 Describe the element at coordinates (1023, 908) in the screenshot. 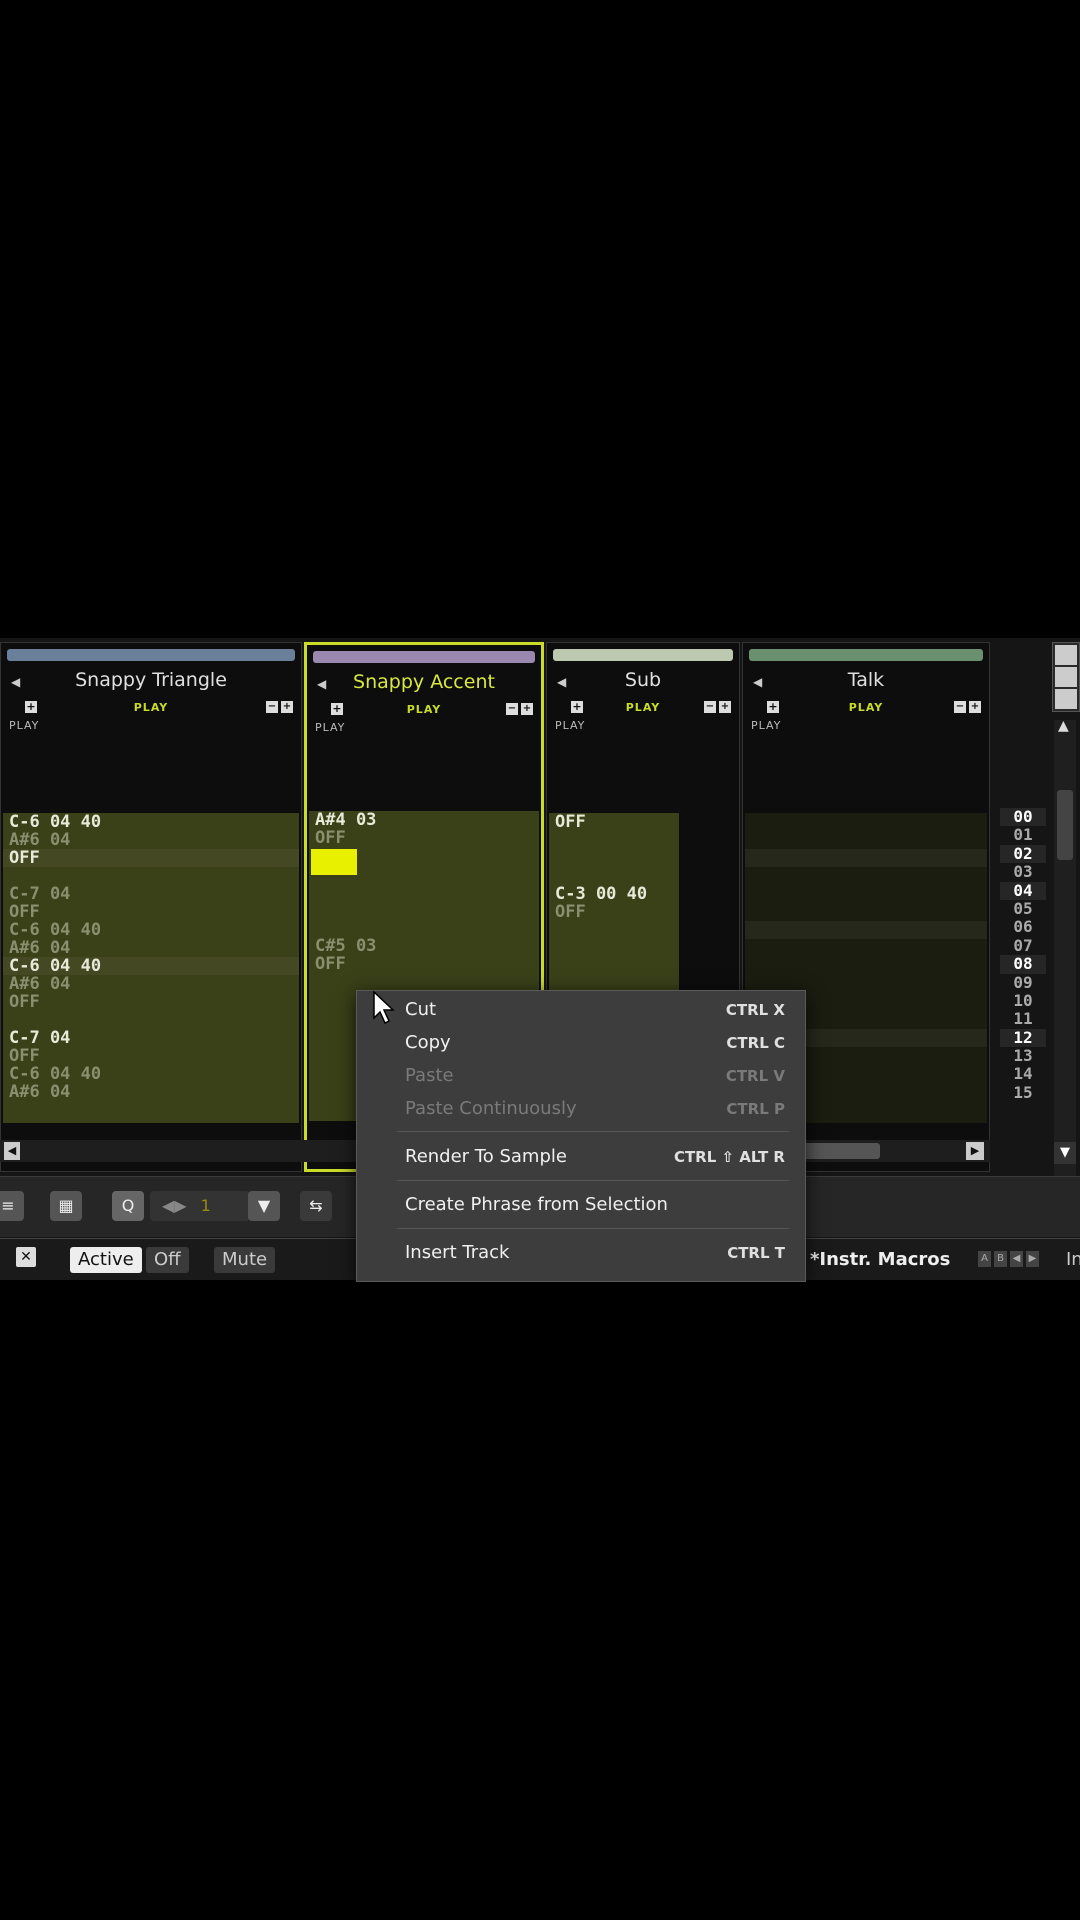

I see `line-number: 05` at that location.